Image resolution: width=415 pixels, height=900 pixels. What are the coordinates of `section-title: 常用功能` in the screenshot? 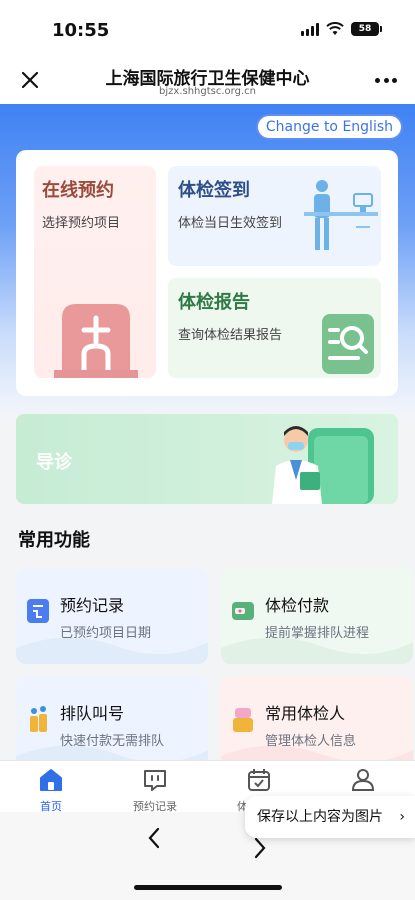 It's located at (54, 540).